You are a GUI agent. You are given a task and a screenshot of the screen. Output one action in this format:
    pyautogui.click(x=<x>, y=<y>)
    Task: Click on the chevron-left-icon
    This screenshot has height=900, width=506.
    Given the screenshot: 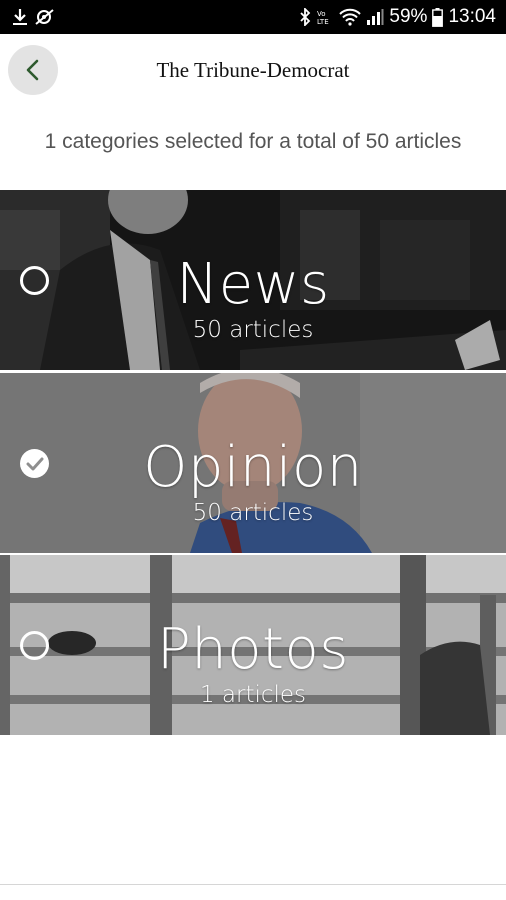 What is the action you would take?
    pyautogui.click(x=32, y=70)
    